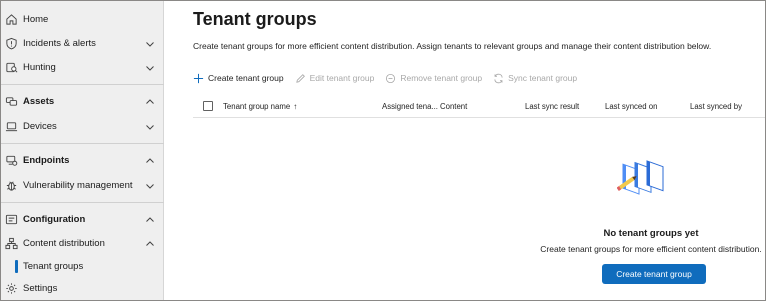 The height and width of the screenshot is (301, 766). Describe the element at coordinates (654, 274) in the screenshot. I see `create-tenant-group-primary-button: Create tenant group` at that location.